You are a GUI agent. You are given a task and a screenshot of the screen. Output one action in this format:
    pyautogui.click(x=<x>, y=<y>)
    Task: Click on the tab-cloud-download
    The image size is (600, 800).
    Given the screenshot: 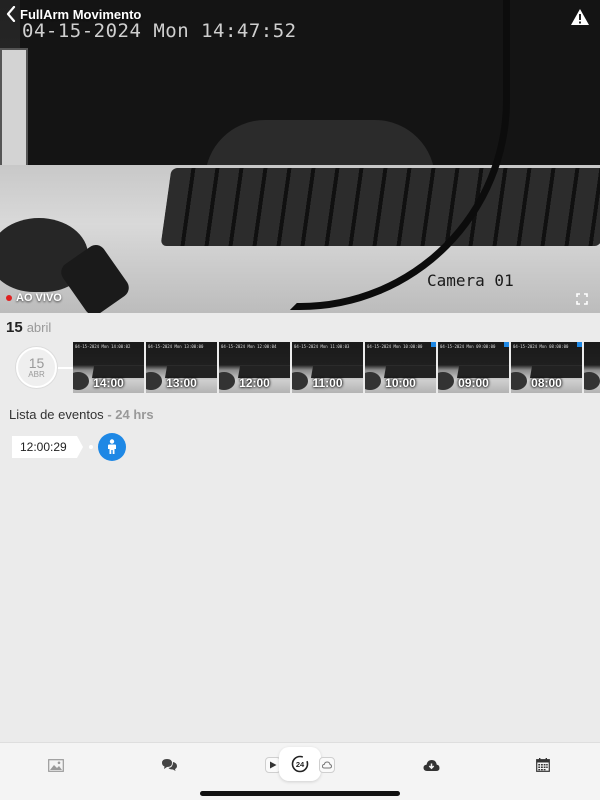 What is the action you would take?
    pyautogui.click(x=431, y=765)
    